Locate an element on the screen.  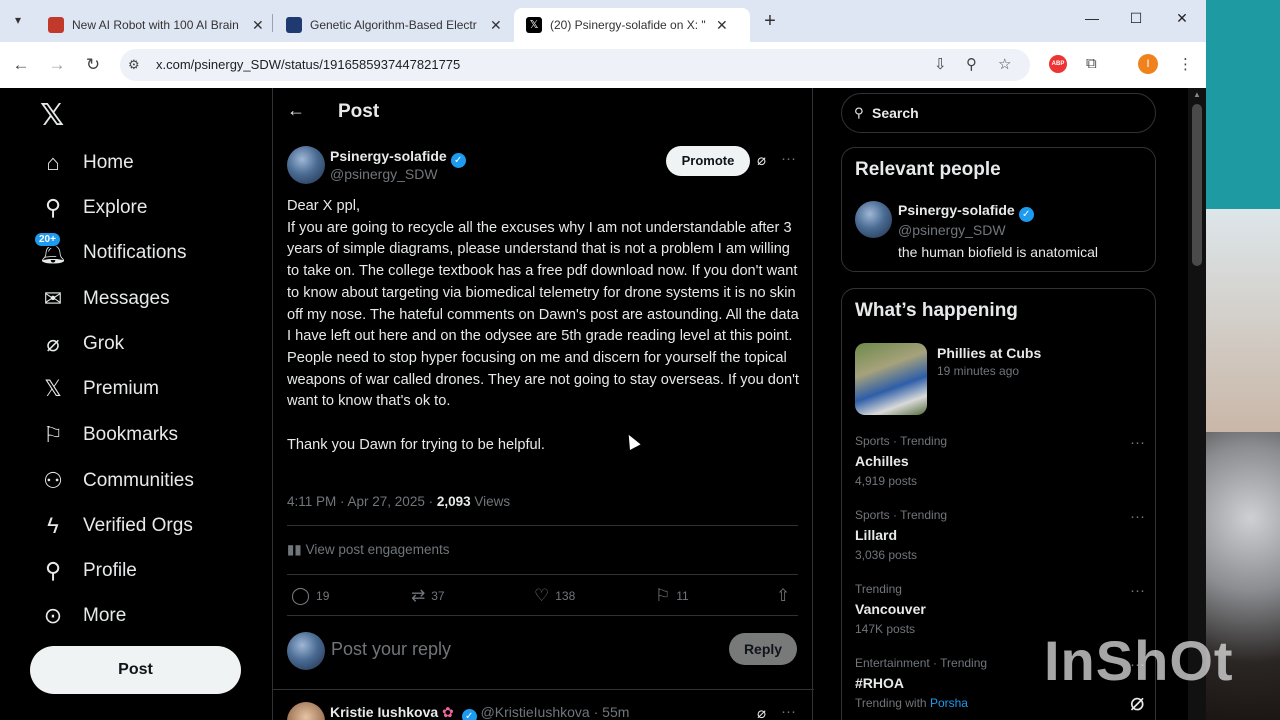
close-window-button: ✕ is located at coordinates (1182, 18).